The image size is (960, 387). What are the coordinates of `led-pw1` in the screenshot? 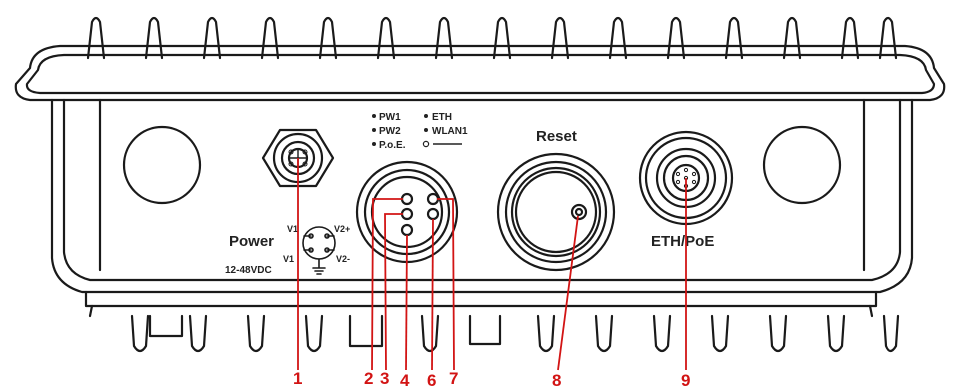 It's located at (407, 199).